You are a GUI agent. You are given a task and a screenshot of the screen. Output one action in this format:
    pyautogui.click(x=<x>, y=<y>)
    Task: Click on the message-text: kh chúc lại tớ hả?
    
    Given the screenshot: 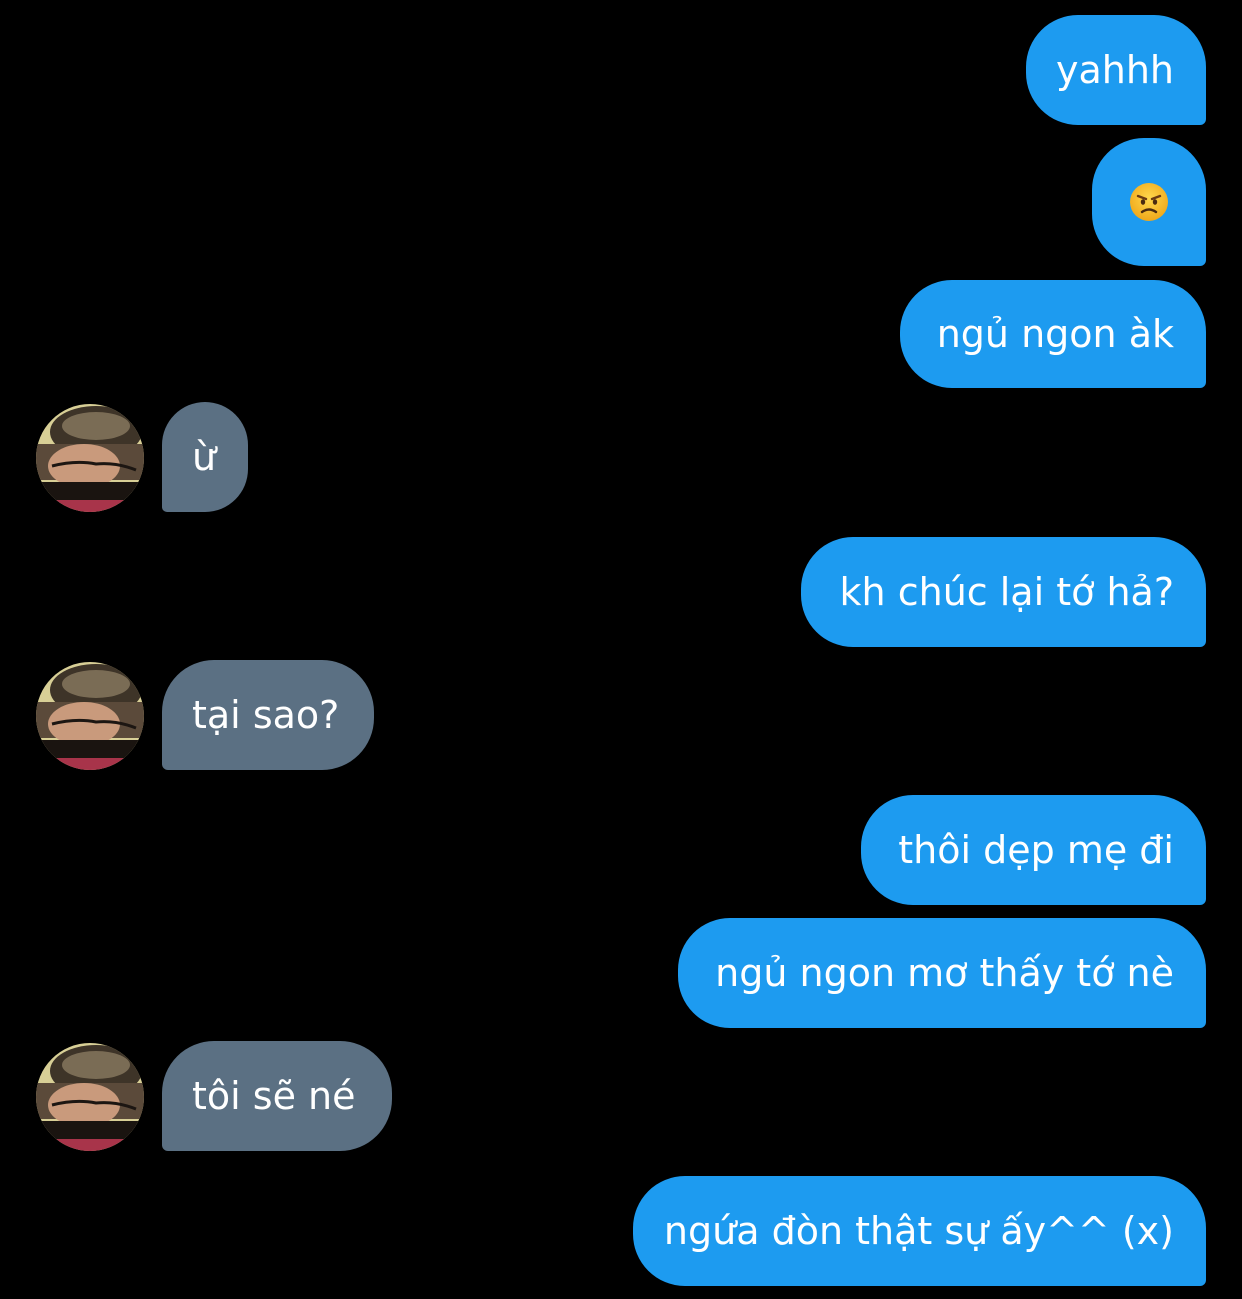 What is the action you would take?
    pyautogui.click(x=1006, y=592)
    